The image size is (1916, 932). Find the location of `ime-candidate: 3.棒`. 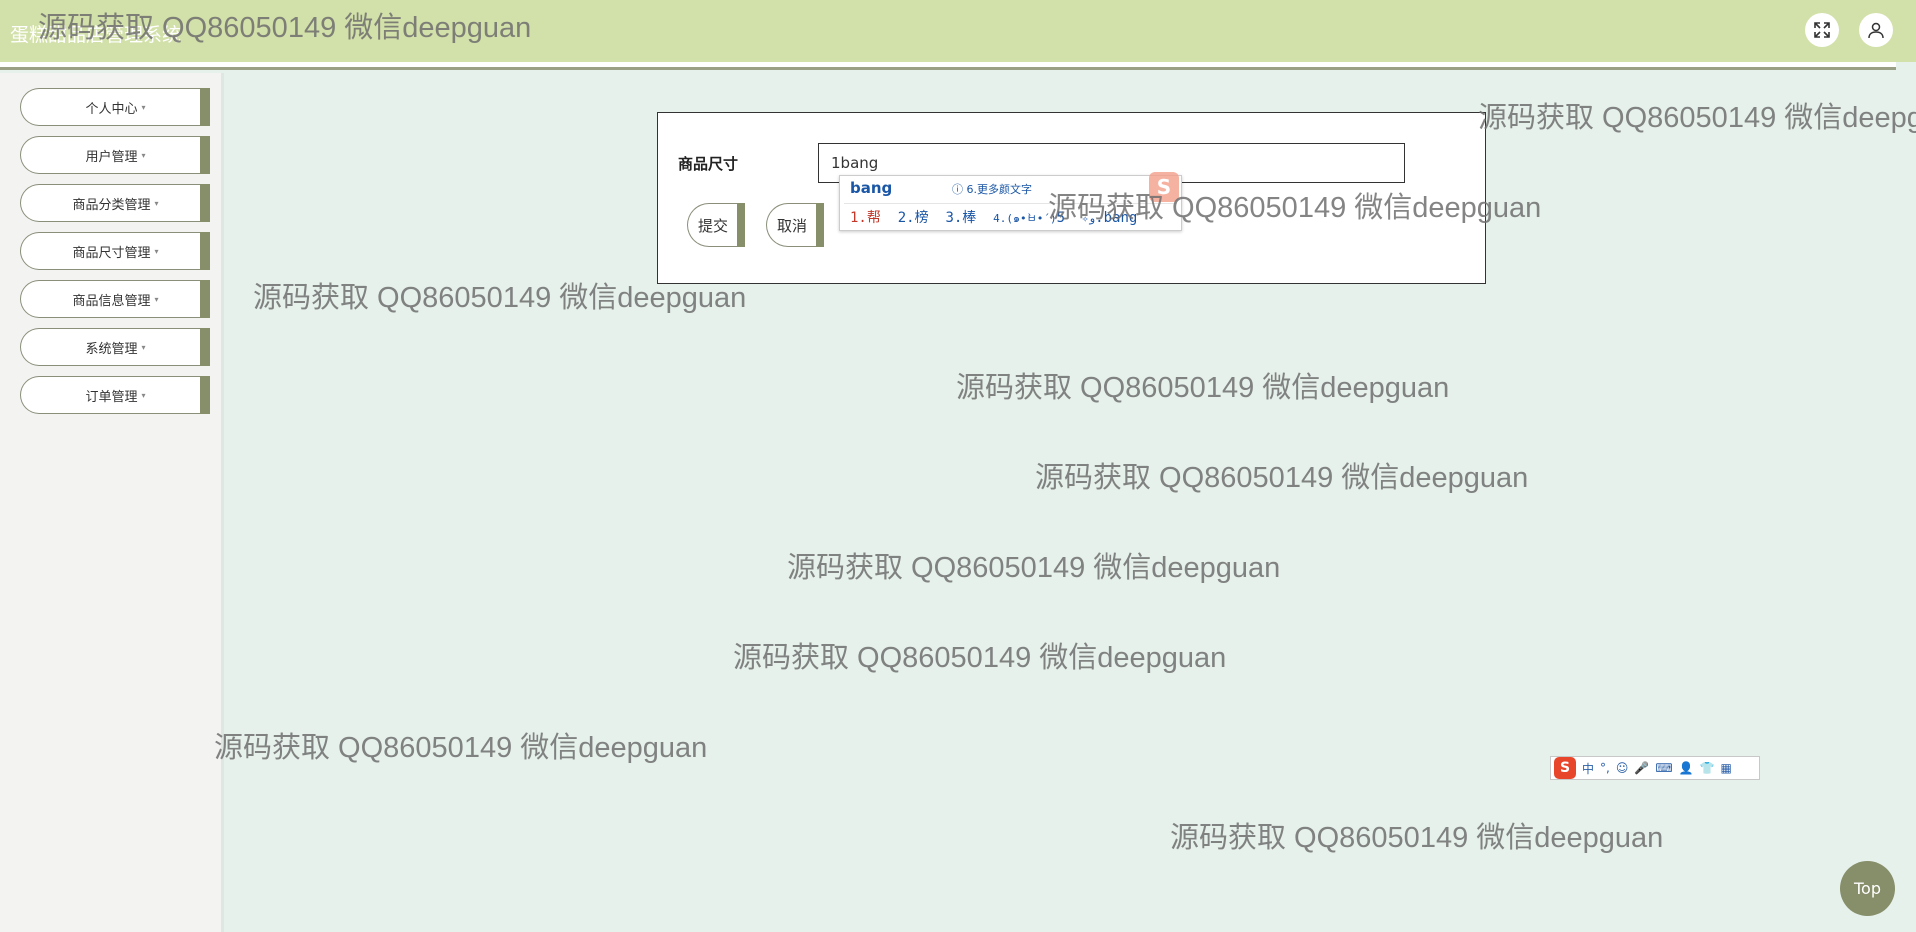

ime-candidate: 3.棒 is located at coordinates (960, 218).